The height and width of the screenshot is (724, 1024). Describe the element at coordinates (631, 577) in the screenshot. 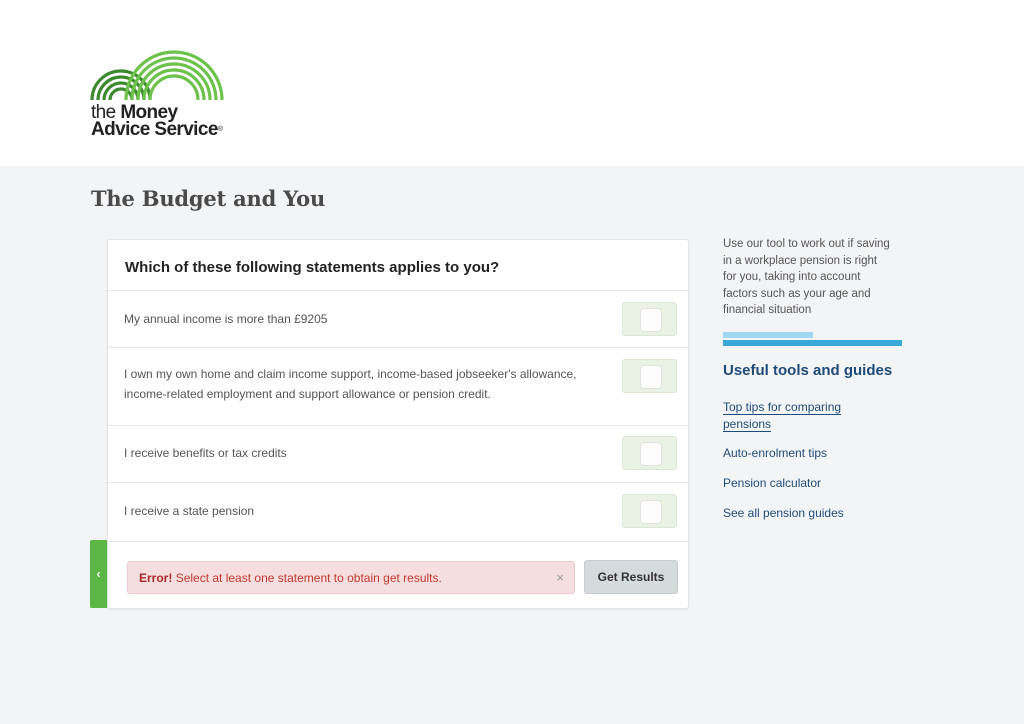

I see `get-results-button: Get Results` at that location.